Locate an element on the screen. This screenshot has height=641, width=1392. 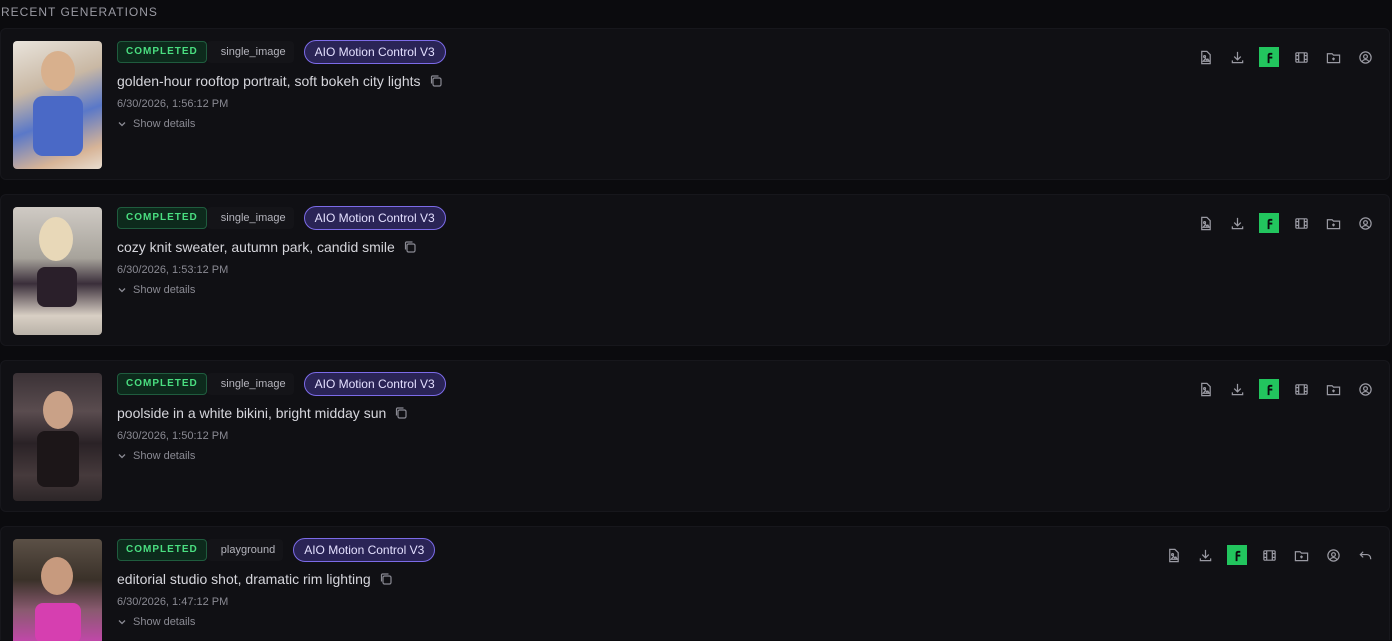
timestamp: 6/30/2026, 1:50:12 PM is located at coordinates (173, 436).